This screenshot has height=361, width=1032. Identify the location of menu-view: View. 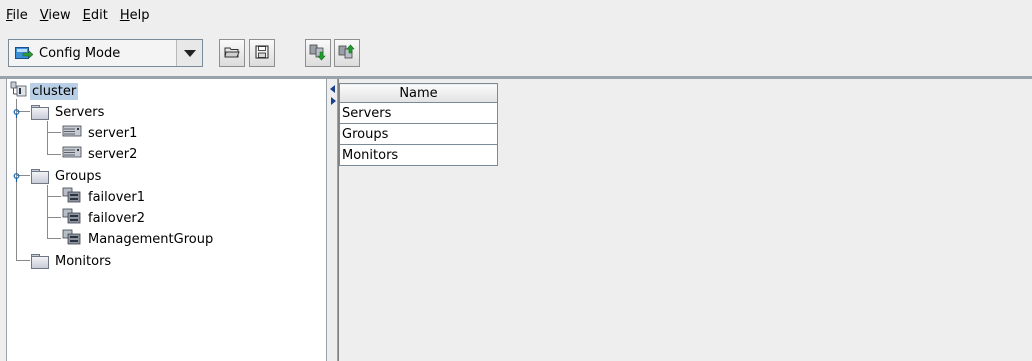
(55, 15).